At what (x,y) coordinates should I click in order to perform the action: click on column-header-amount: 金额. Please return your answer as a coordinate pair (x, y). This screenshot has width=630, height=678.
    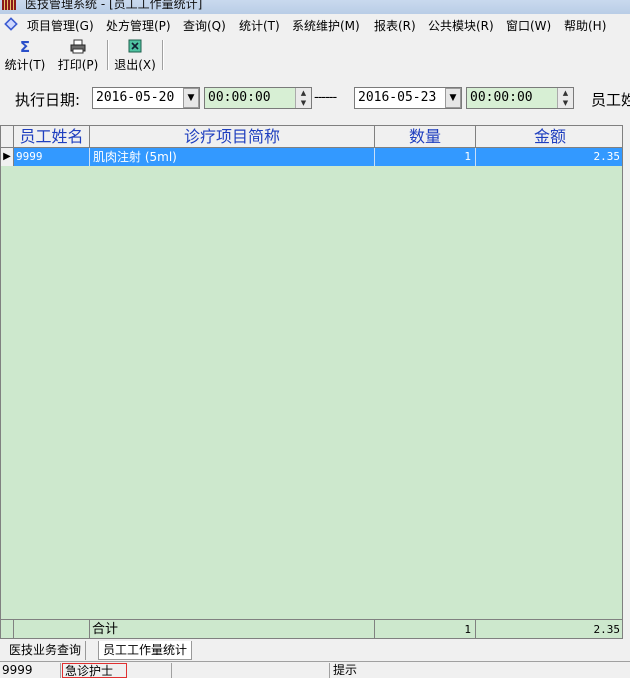
    Looking at the image, I should click on (549, 136).